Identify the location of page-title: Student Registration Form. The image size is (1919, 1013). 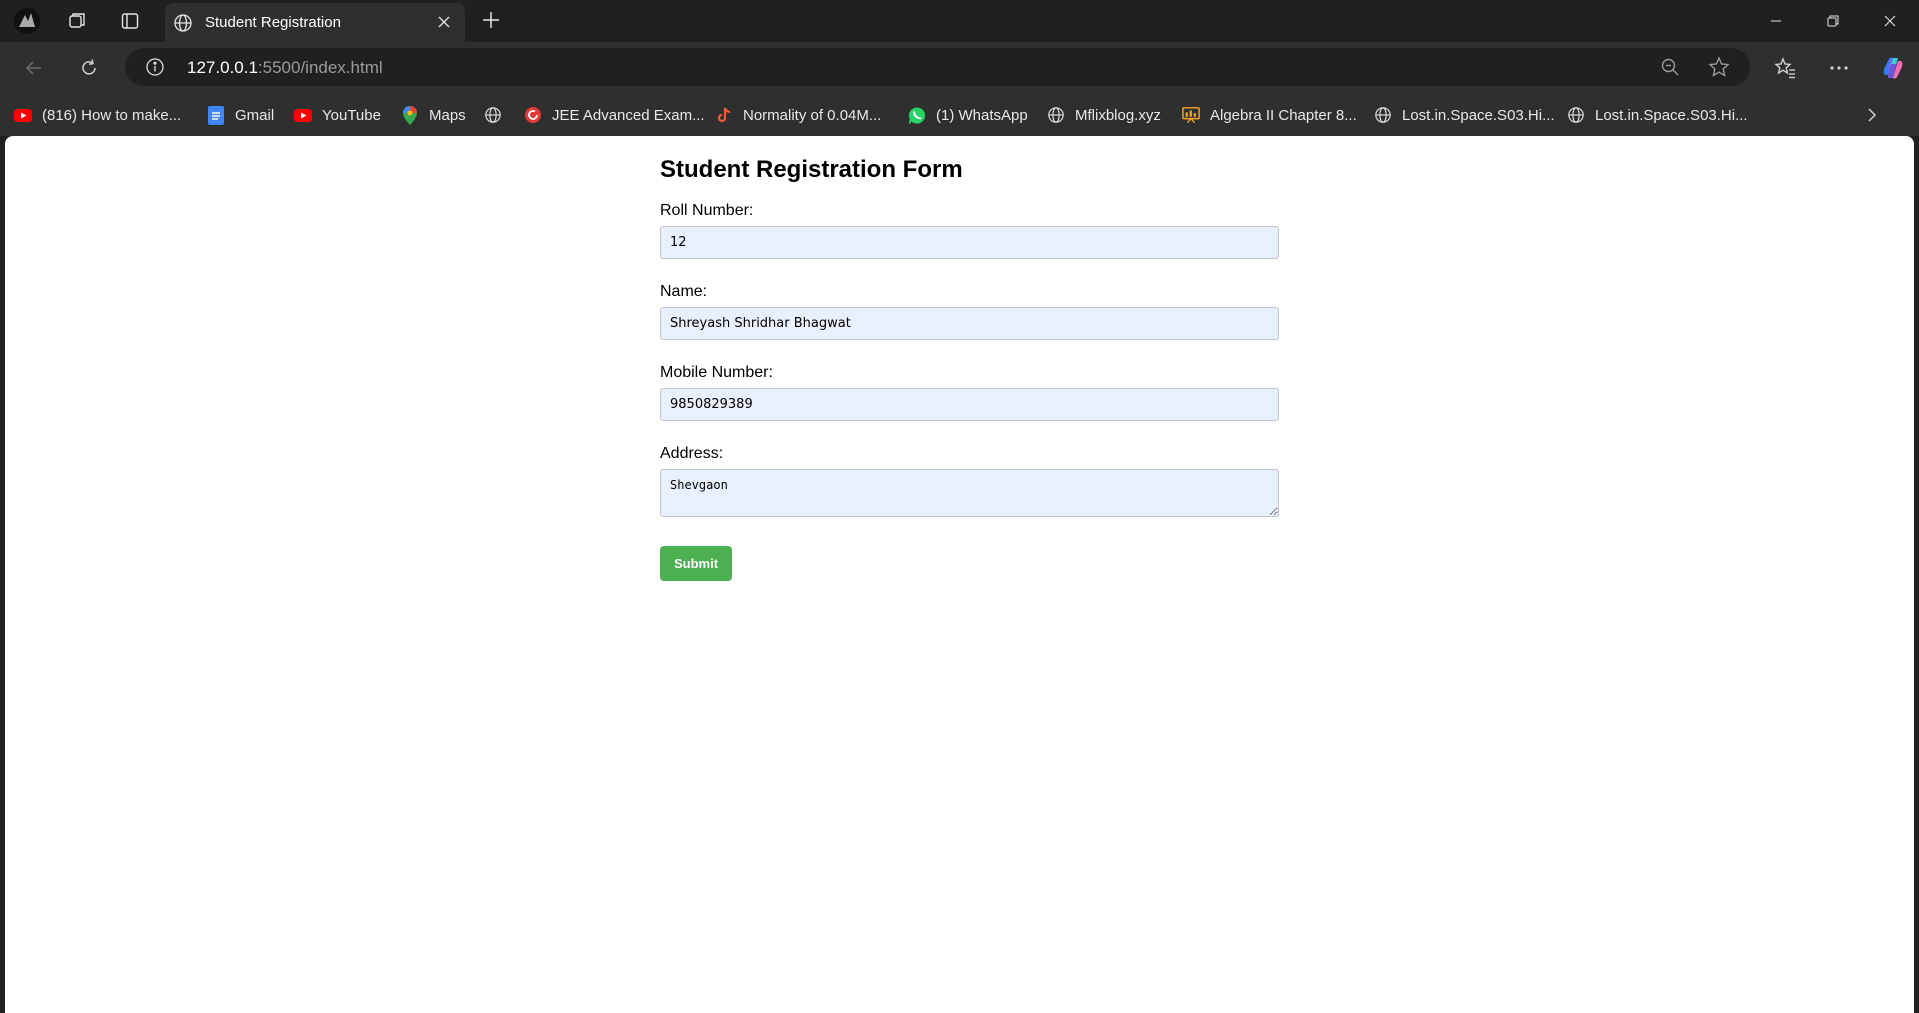
(811, 169).